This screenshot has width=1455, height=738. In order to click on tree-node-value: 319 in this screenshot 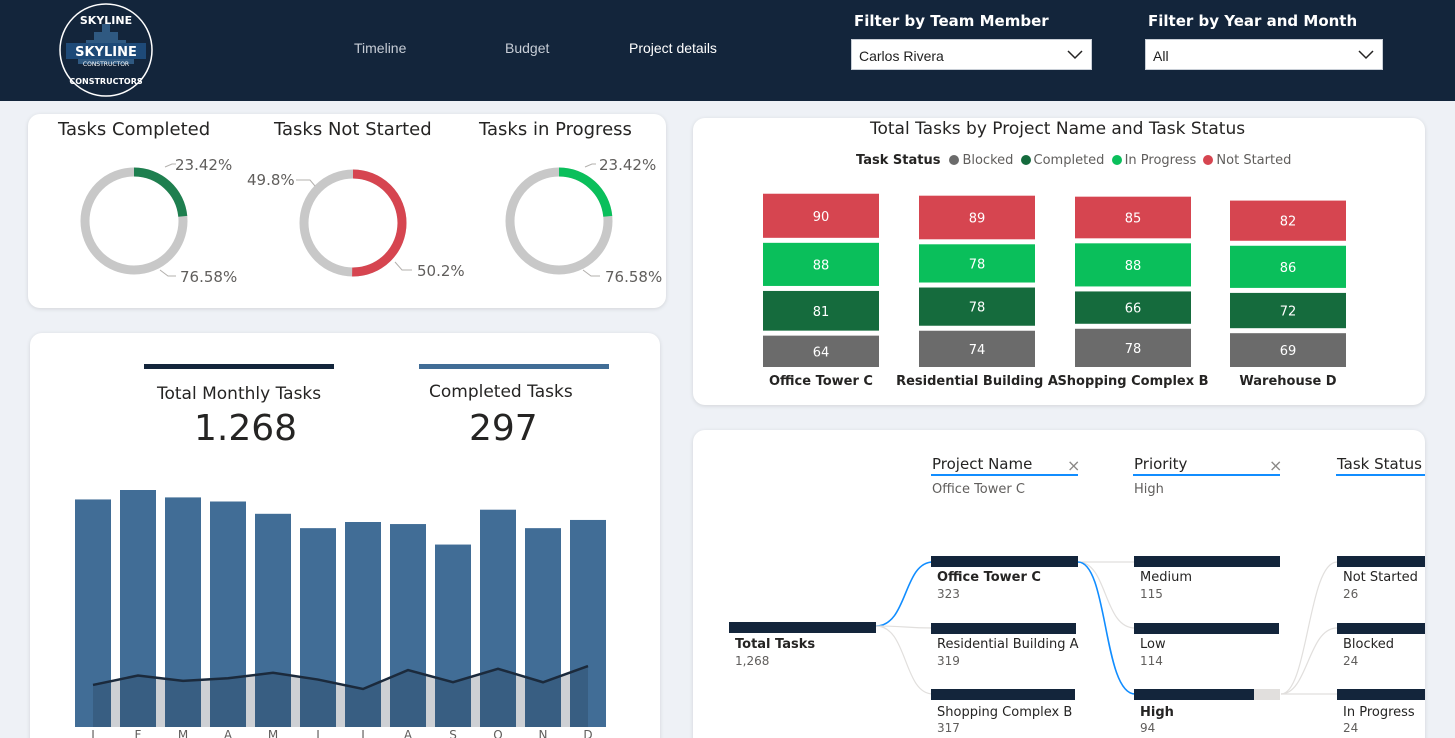, I will do `click(948, 661)`.